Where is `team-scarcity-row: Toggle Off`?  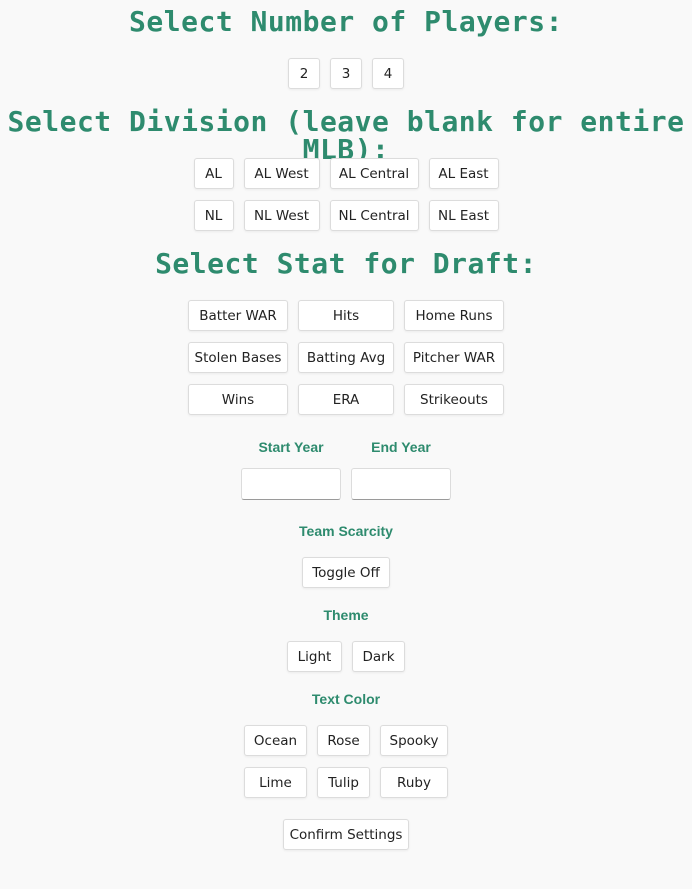 team-scarcity-row: Toggle Off is located at coordinates (346, 572).